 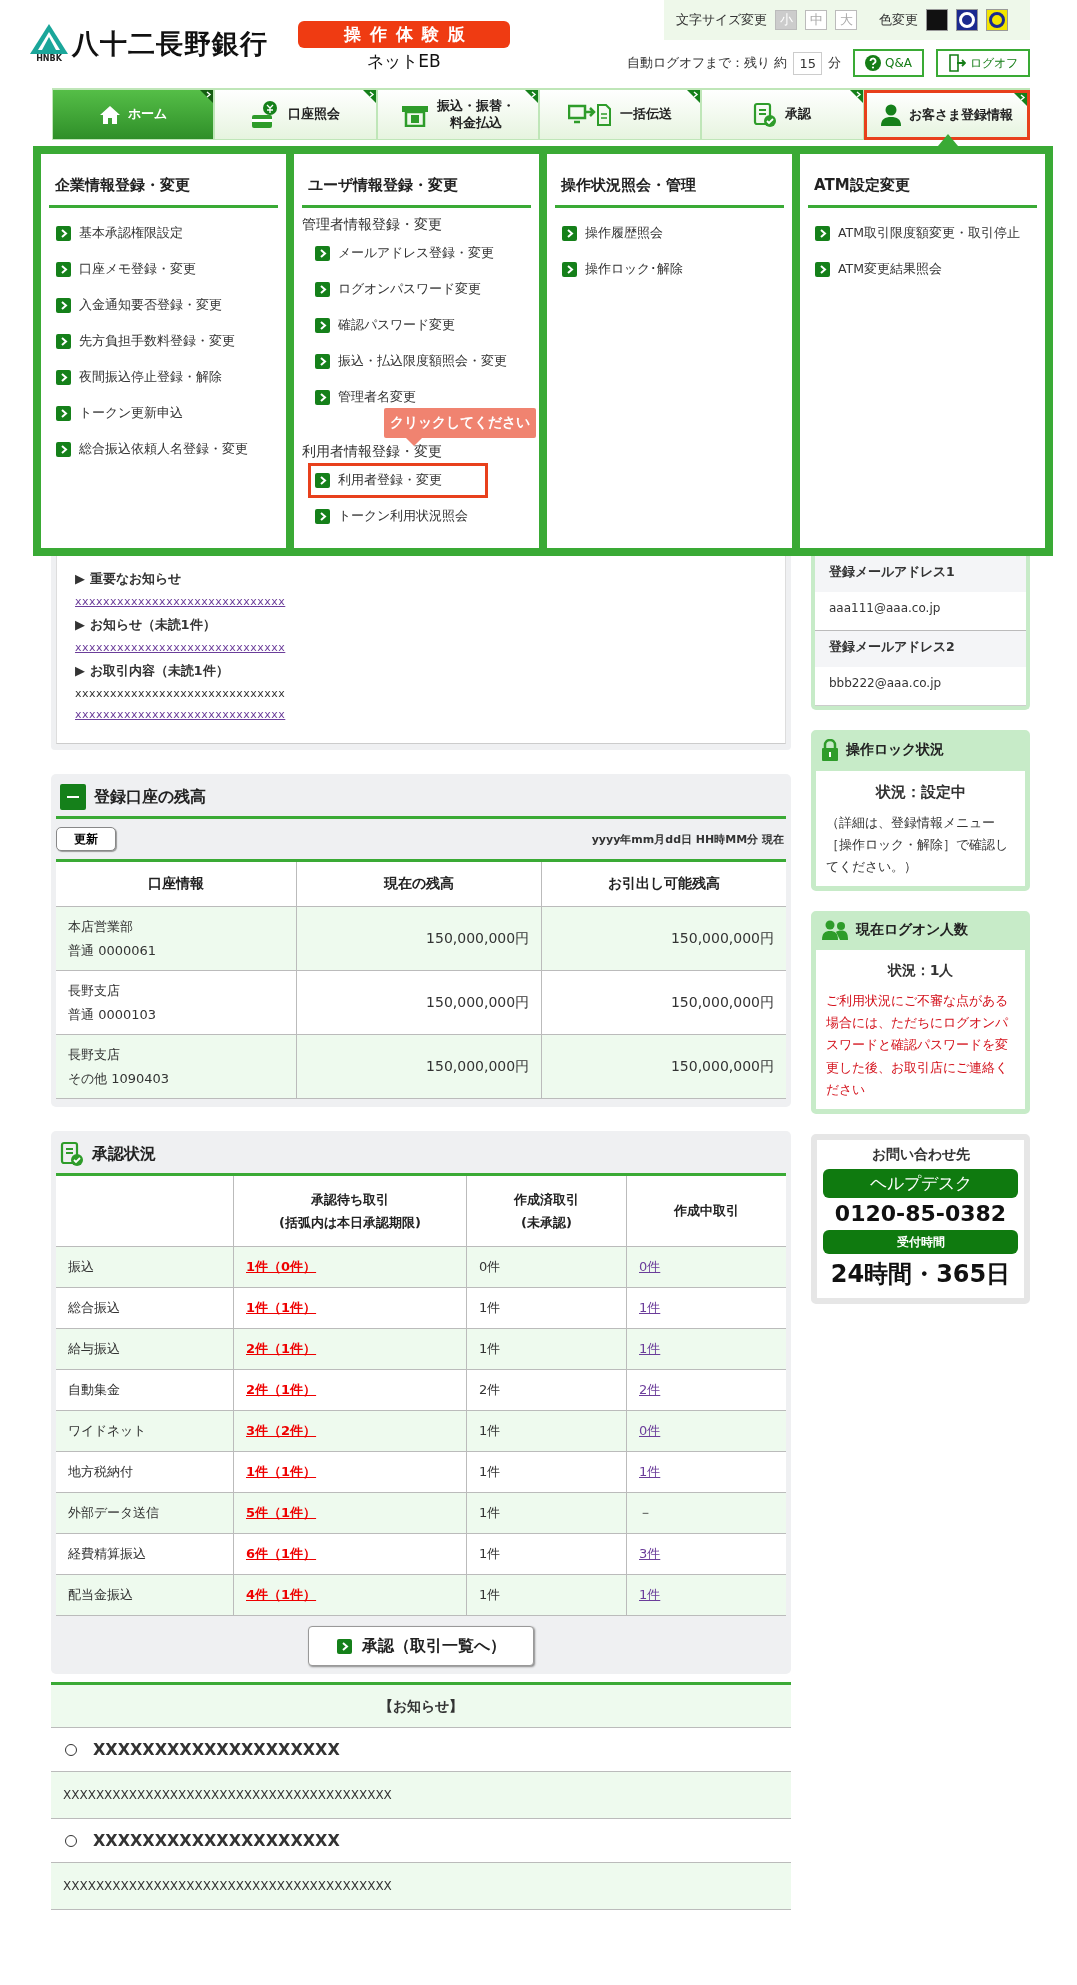 What do you see at coordinates (398, 480) in the screenshot?
I see `menu-item: 利用者登録・変更` at bounding box center [398, 480].